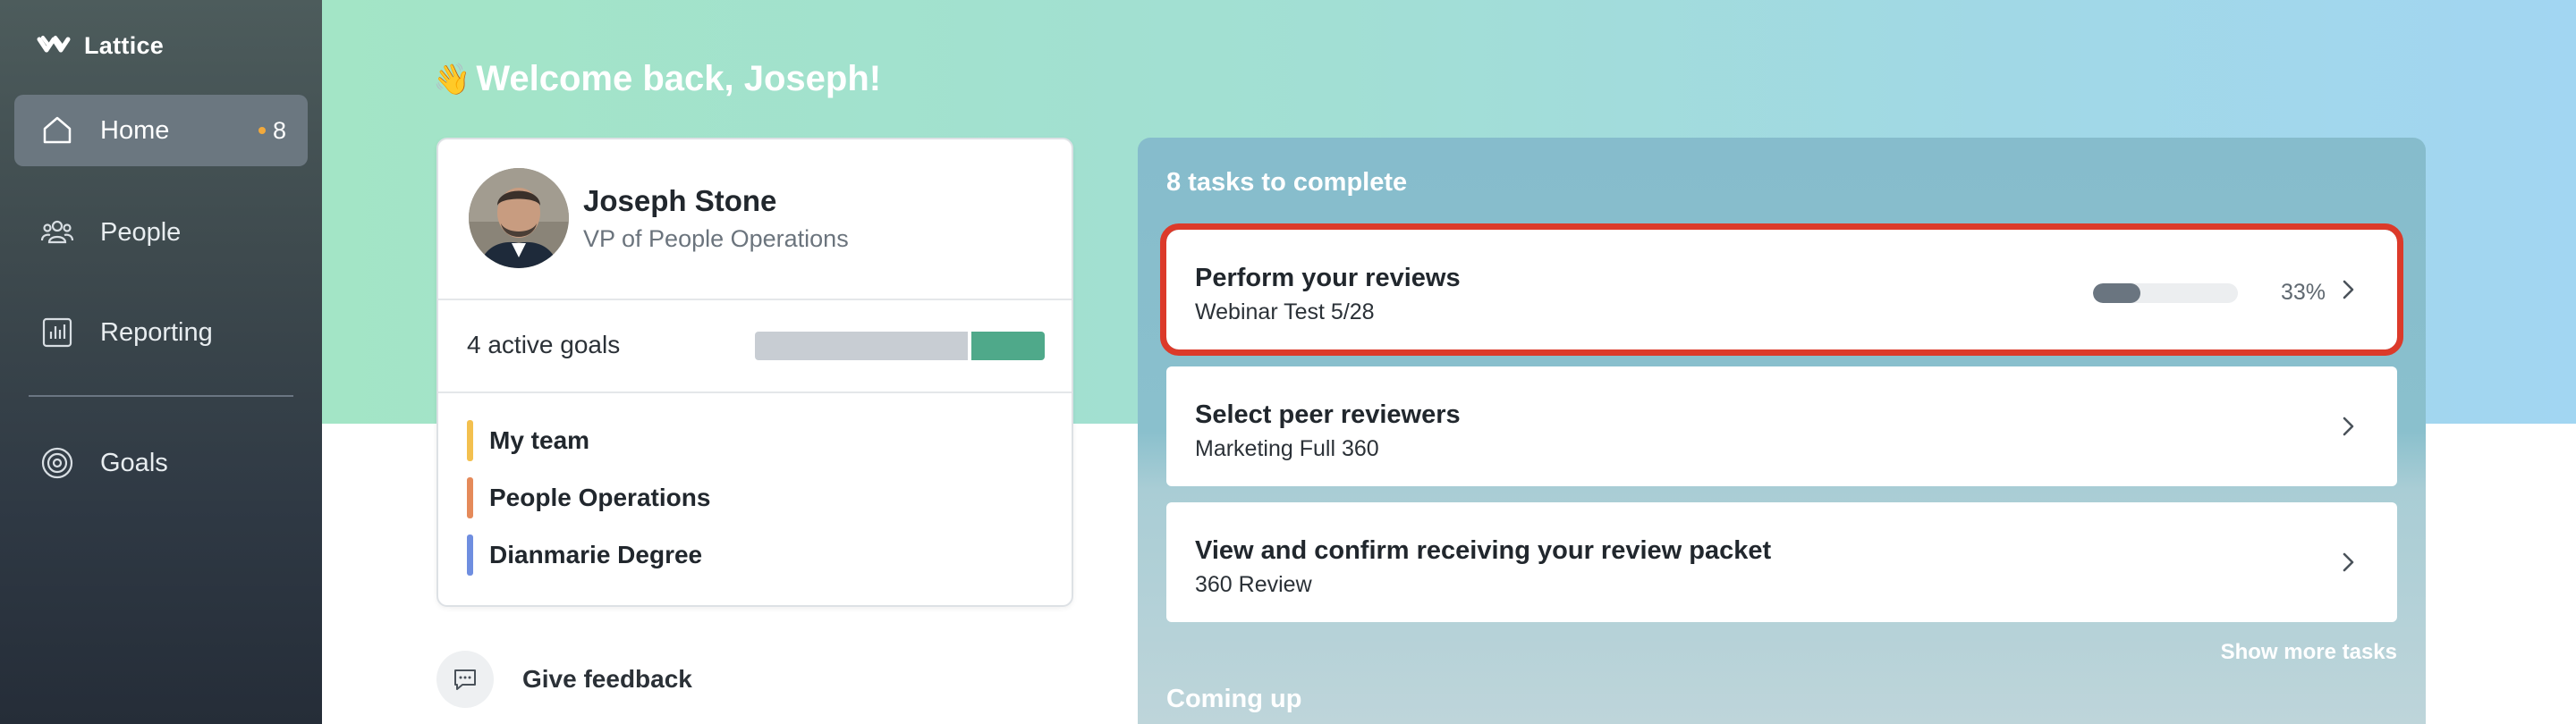  Describe the element at coordinates (135, 130) in the screenshot. I see `sidebar-item-label: Home` at that location.